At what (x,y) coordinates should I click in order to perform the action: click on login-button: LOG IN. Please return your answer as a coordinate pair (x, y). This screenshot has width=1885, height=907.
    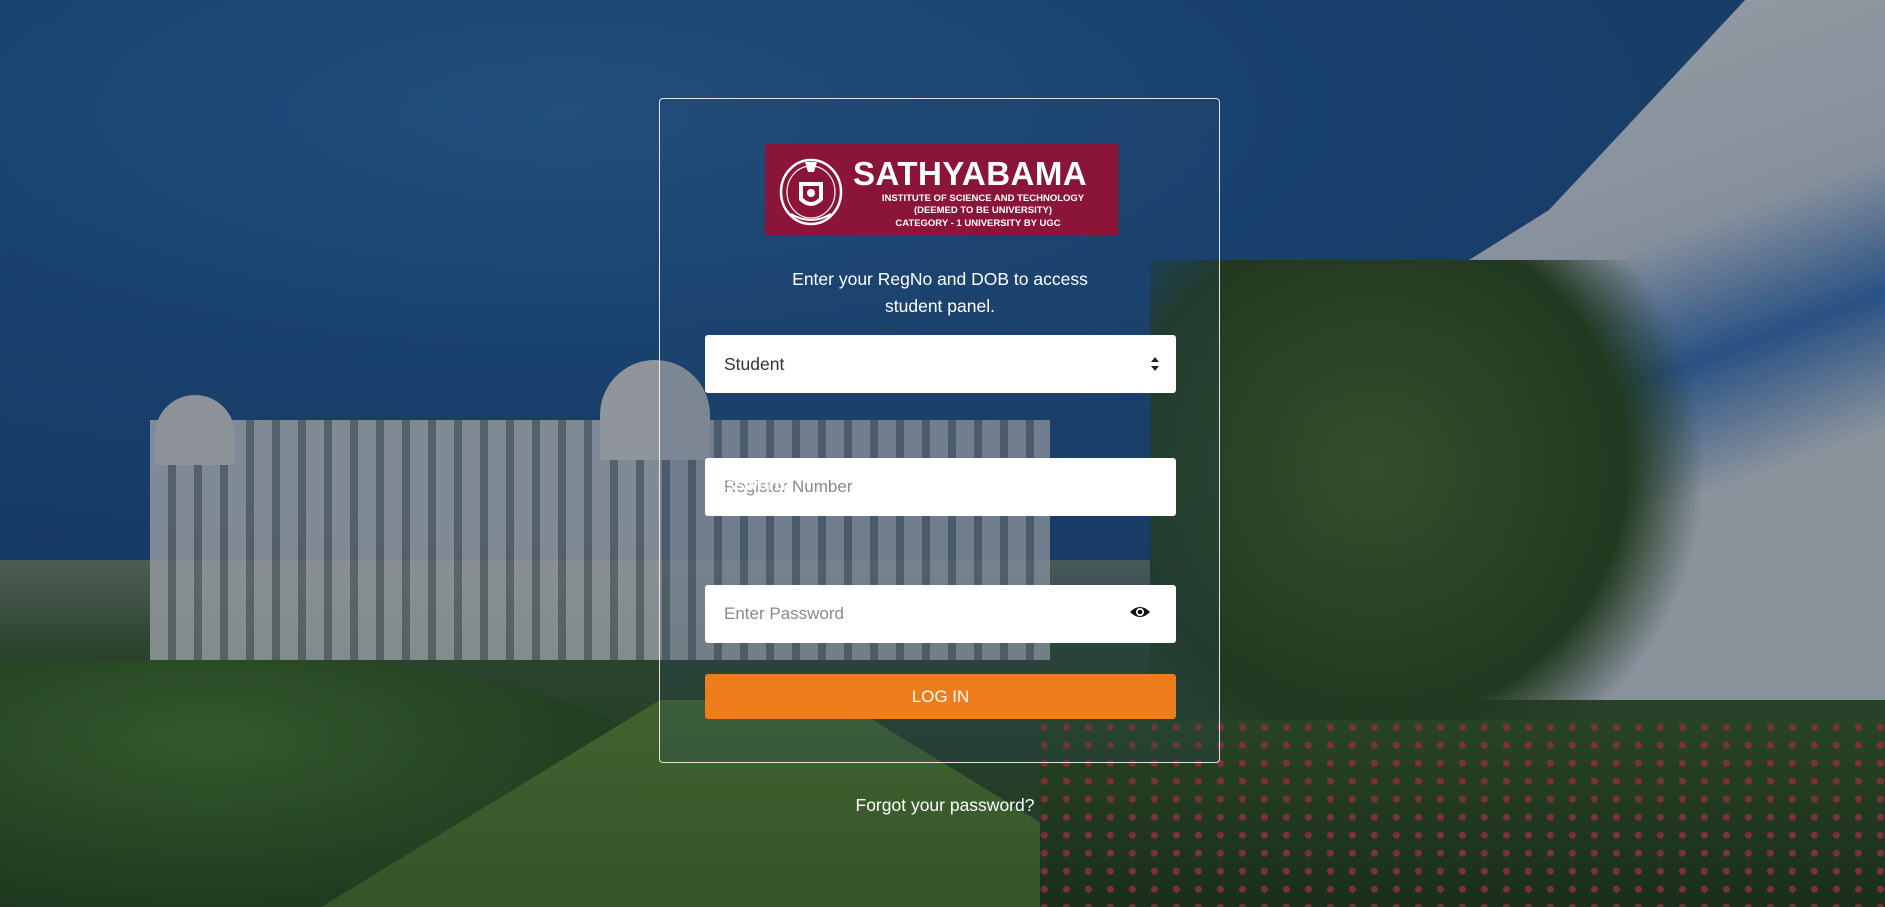
    Looking at the image, I should click on (940, 696).